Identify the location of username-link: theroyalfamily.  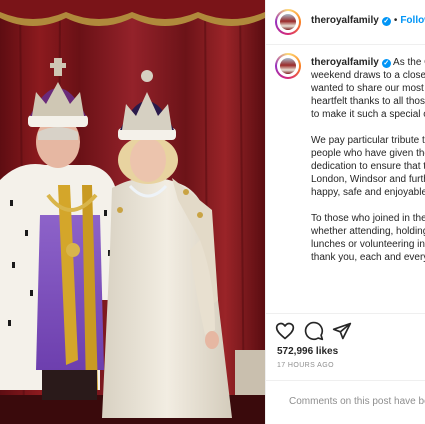
(345, 20).